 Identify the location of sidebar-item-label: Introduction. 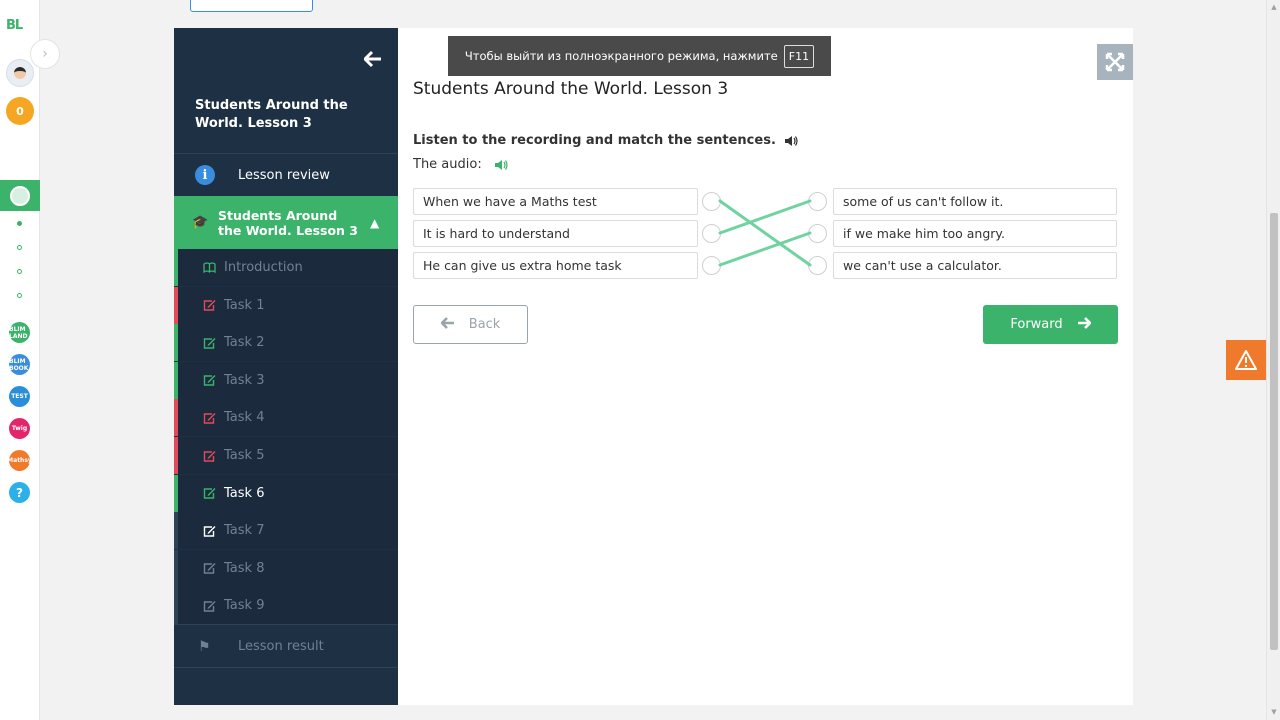
(263, 267).